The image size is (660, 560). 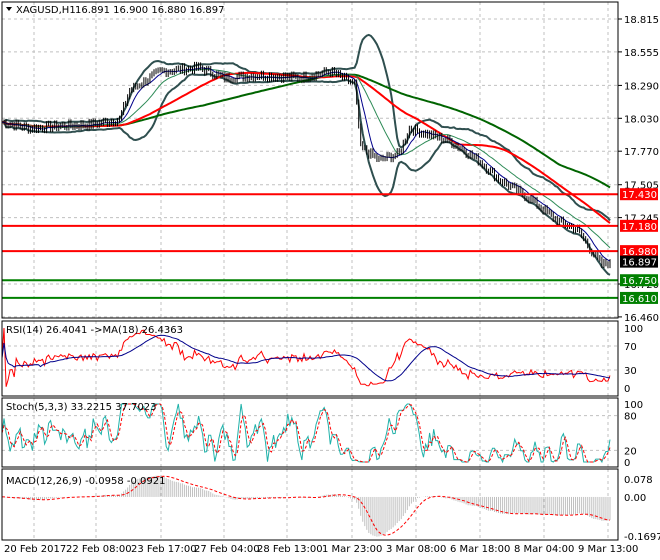 What do you see at coordinates (94, 330) in the screenshot?
I see `rsi-title: RSI(14) 26.4041 ->MA(18) 26.4363` at bounding box center [94, 330].